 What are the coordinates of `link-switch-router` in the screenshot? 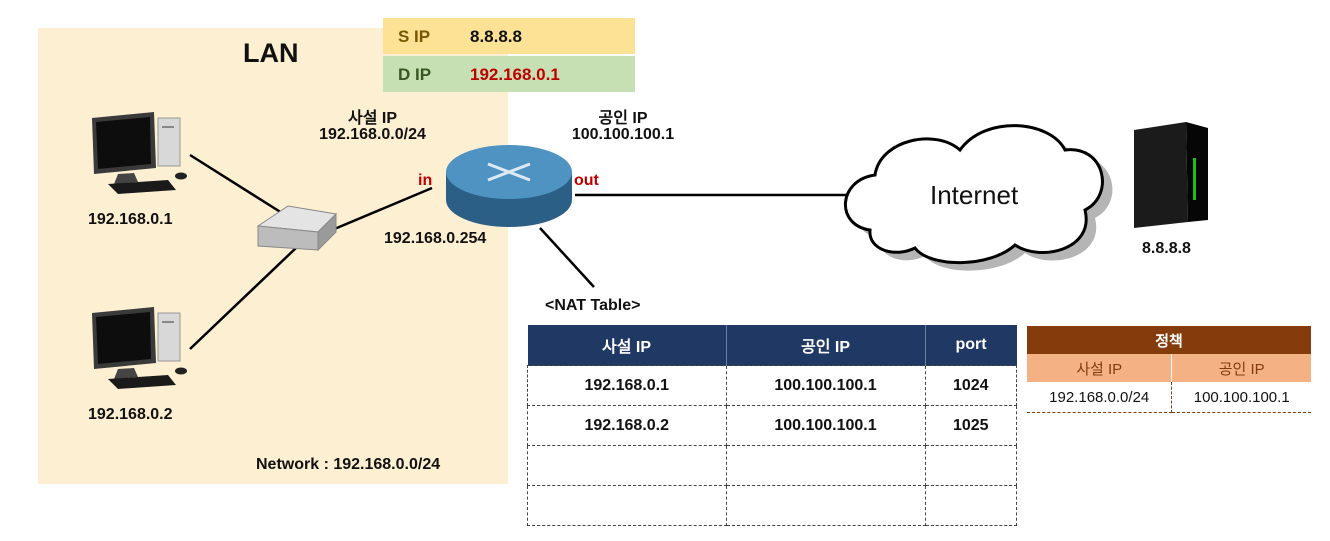 It's located at (382, 209).